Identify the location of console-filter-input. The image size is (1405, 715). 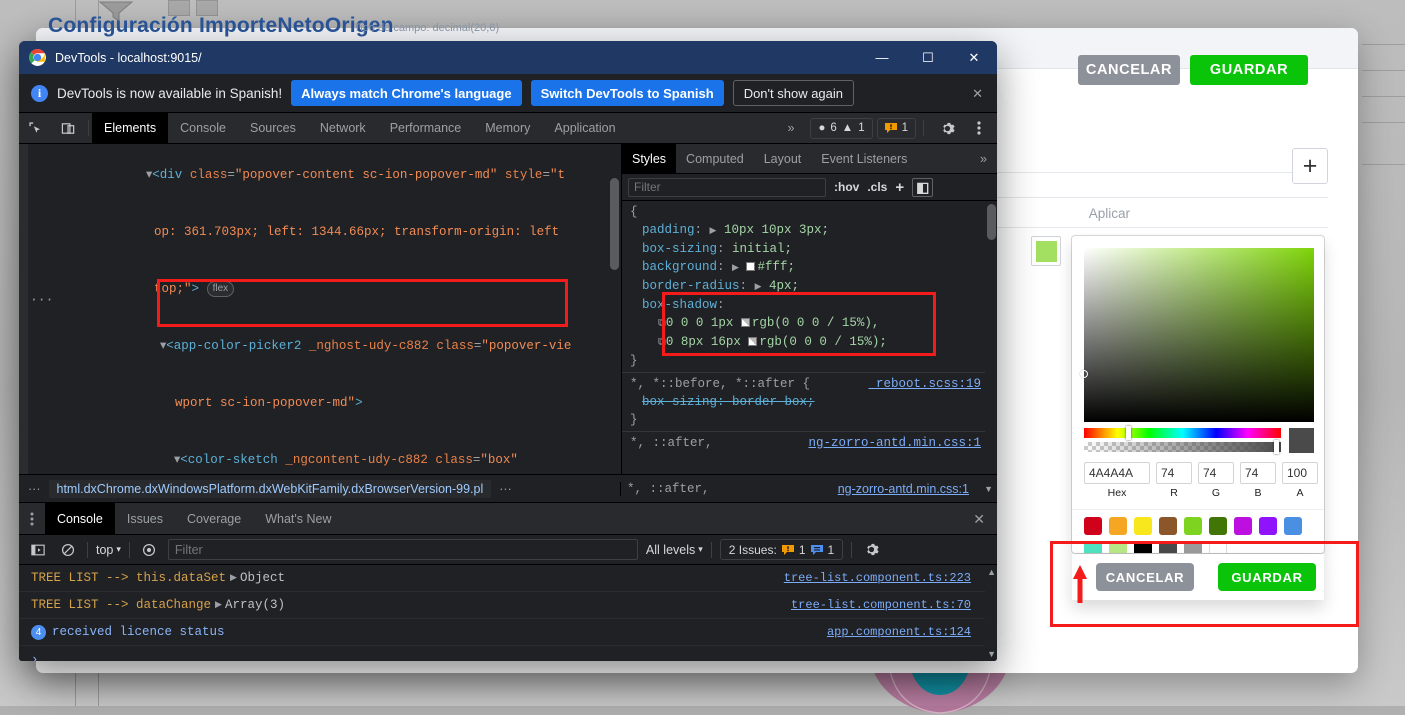
(402, 549).